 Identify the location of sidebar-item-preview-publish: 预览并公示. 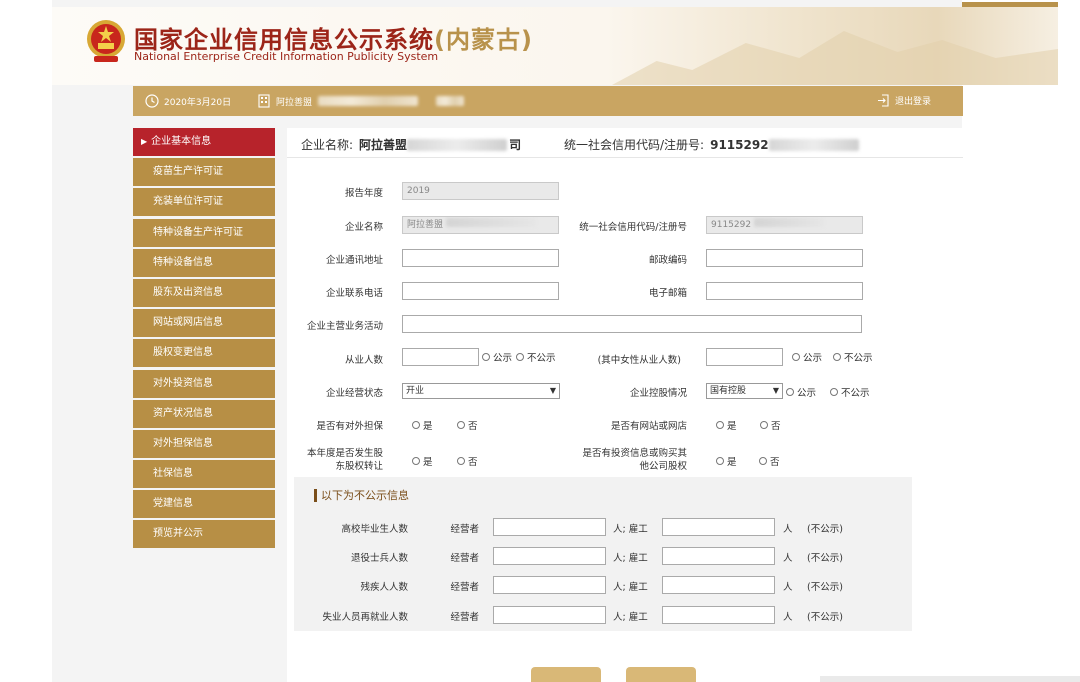
(204, 534).